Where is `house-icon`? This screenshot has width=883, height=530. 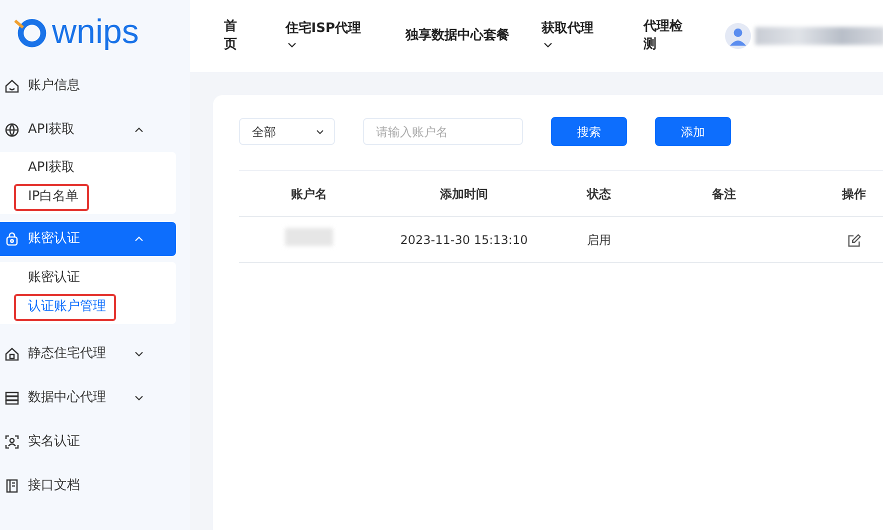
house-icon is located at coordinates (12, 354).